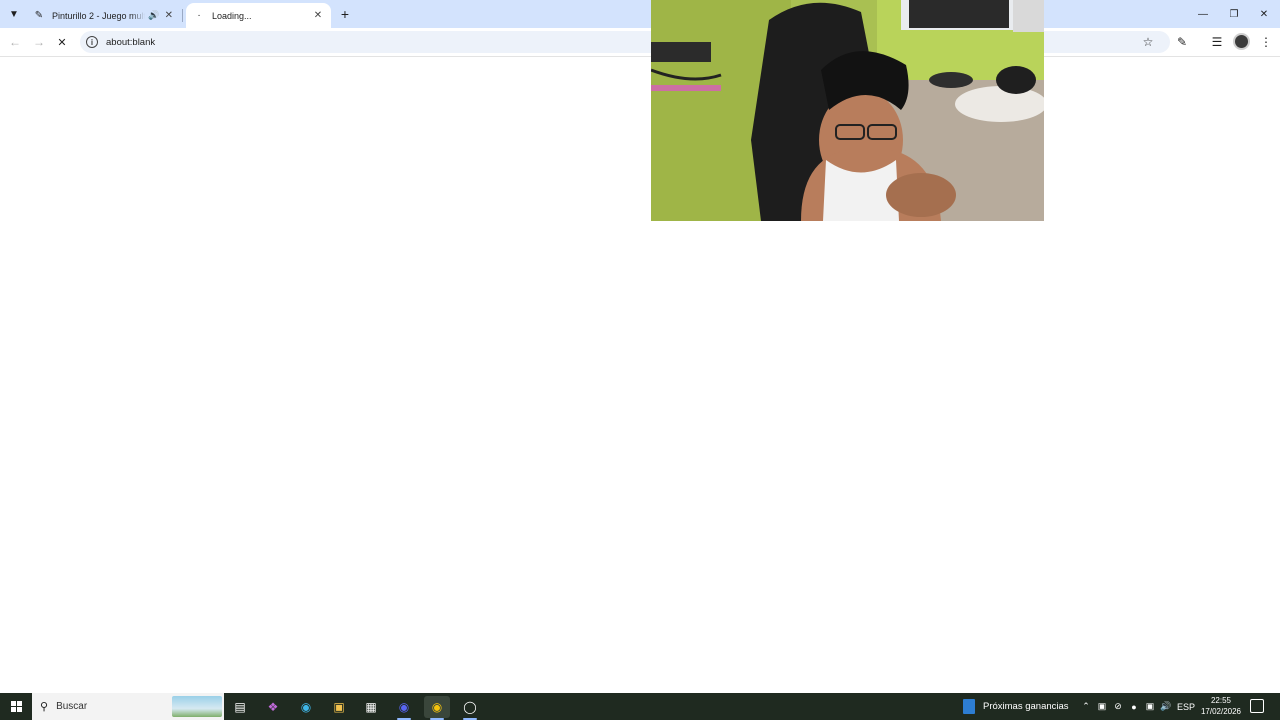  What do you see at coordinates (273, 707) in the screenshot?
I see `copilot-icon: ❖` at bounding box center [273, 707].